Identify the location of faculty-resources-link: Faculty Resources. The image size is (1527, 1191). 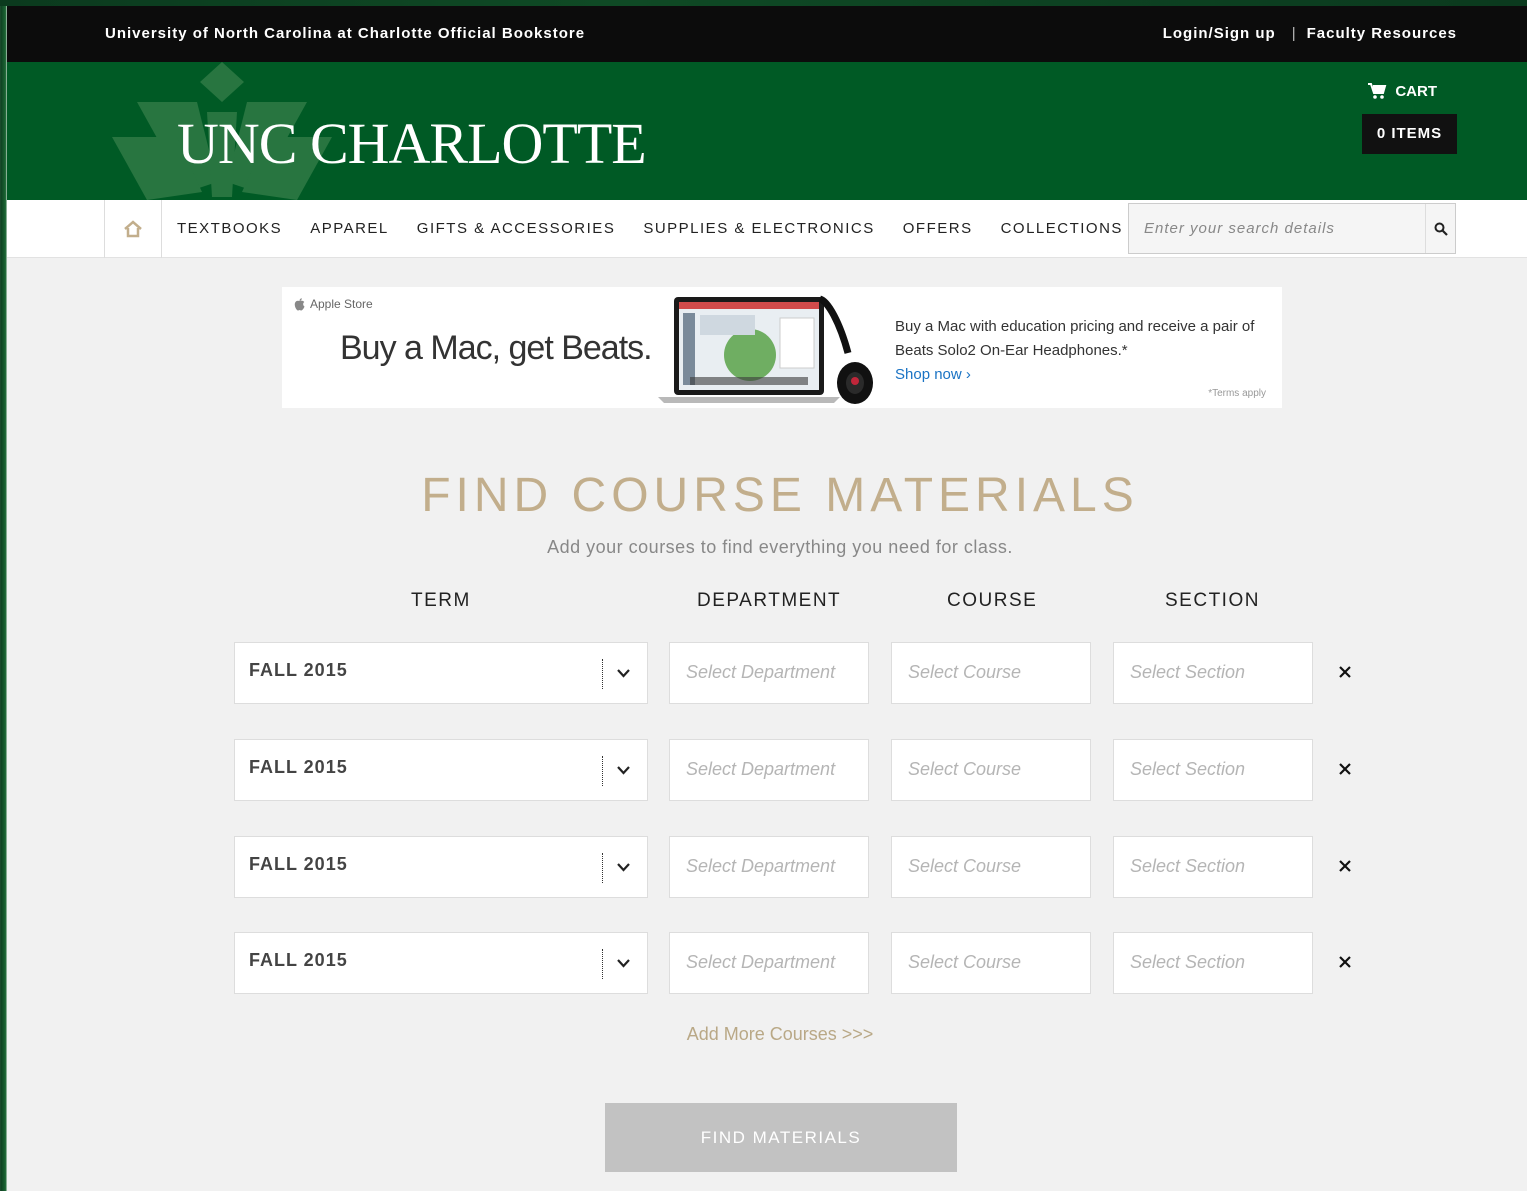
(1382, 33).